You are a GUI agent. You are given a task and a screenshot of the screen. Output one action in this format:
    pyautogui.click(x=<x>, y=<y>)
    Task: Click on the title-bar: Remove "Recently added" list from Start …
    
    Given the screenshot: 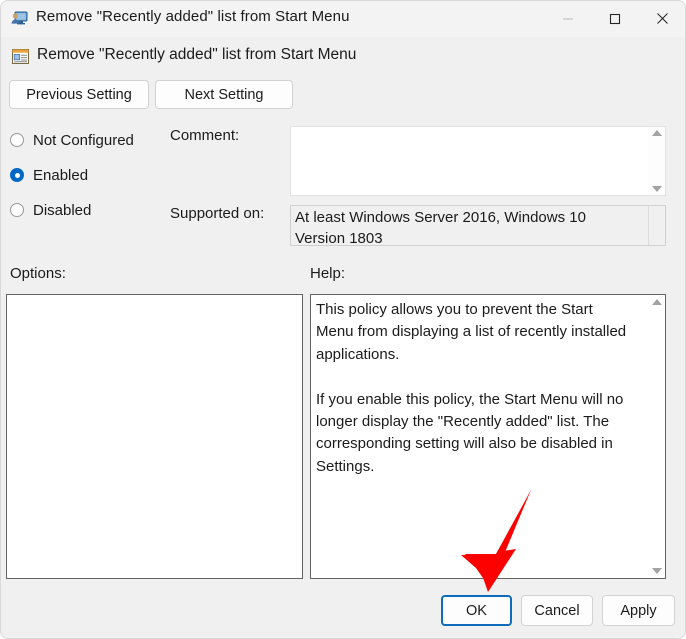 What is the action you would take?
    pyautogui.click(x=343, y=18)
    